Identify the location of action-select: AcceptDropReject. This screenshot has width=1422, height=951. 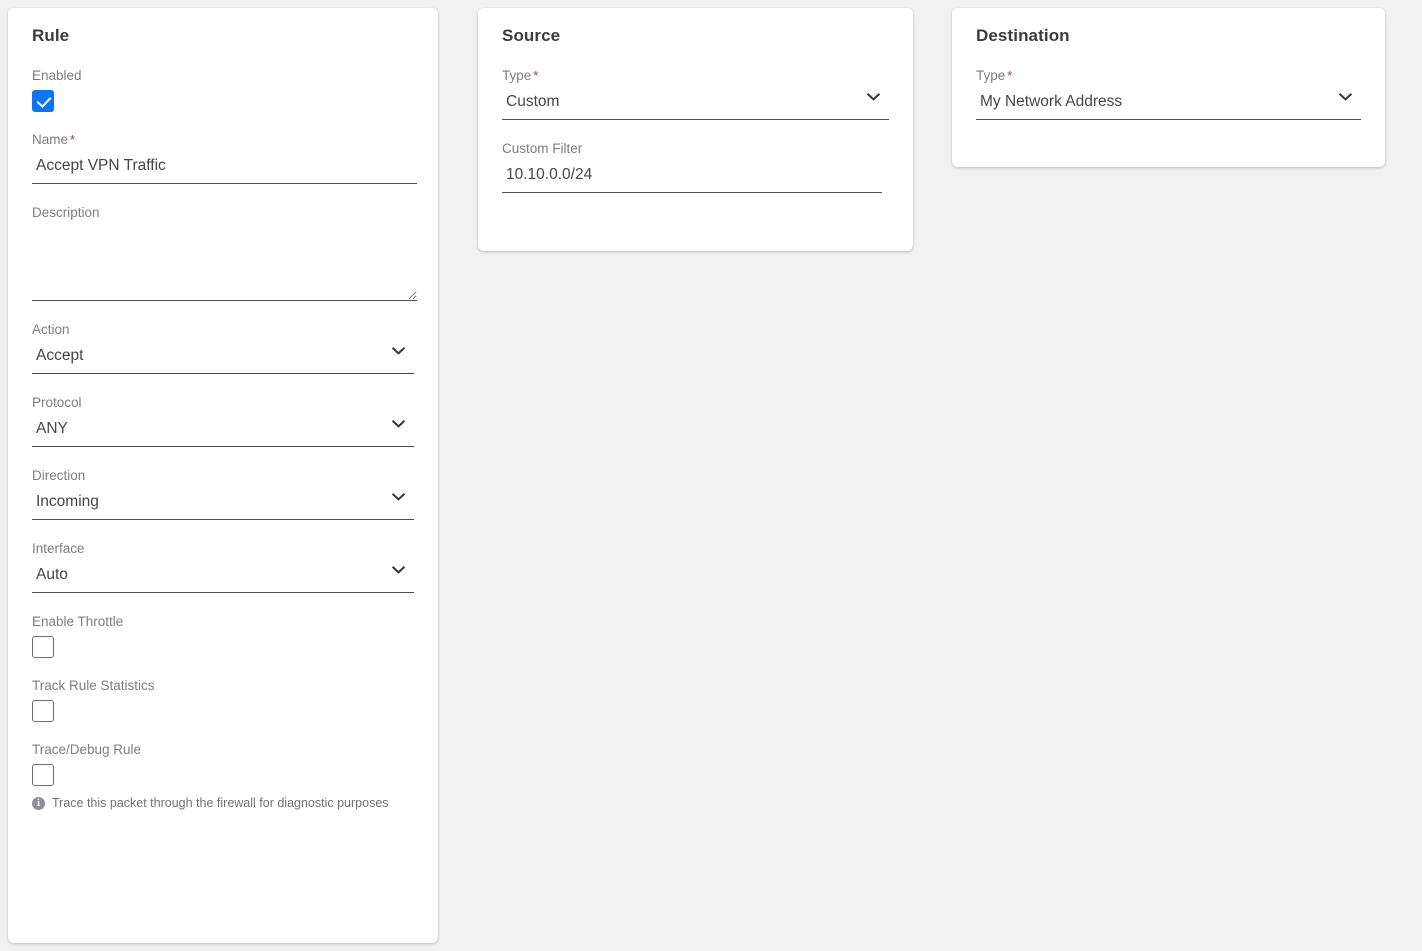
(223, 359).